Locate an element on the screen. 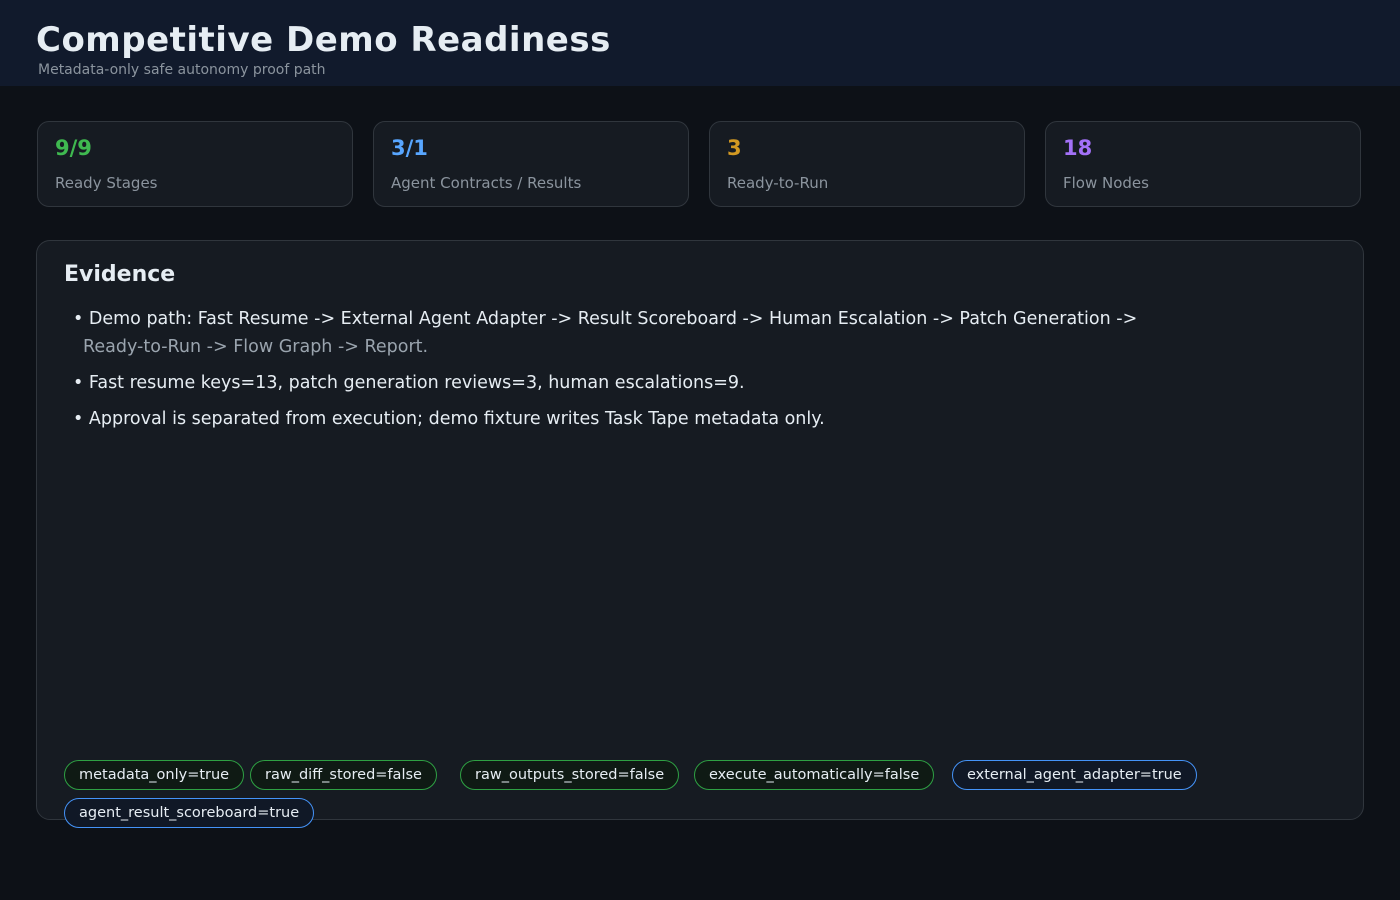 The width and height of the screenshot is (1400, 900). stat-card-agent-contracts: 3/1 Agent Contracts / Results is located at coordinates (531, 164).